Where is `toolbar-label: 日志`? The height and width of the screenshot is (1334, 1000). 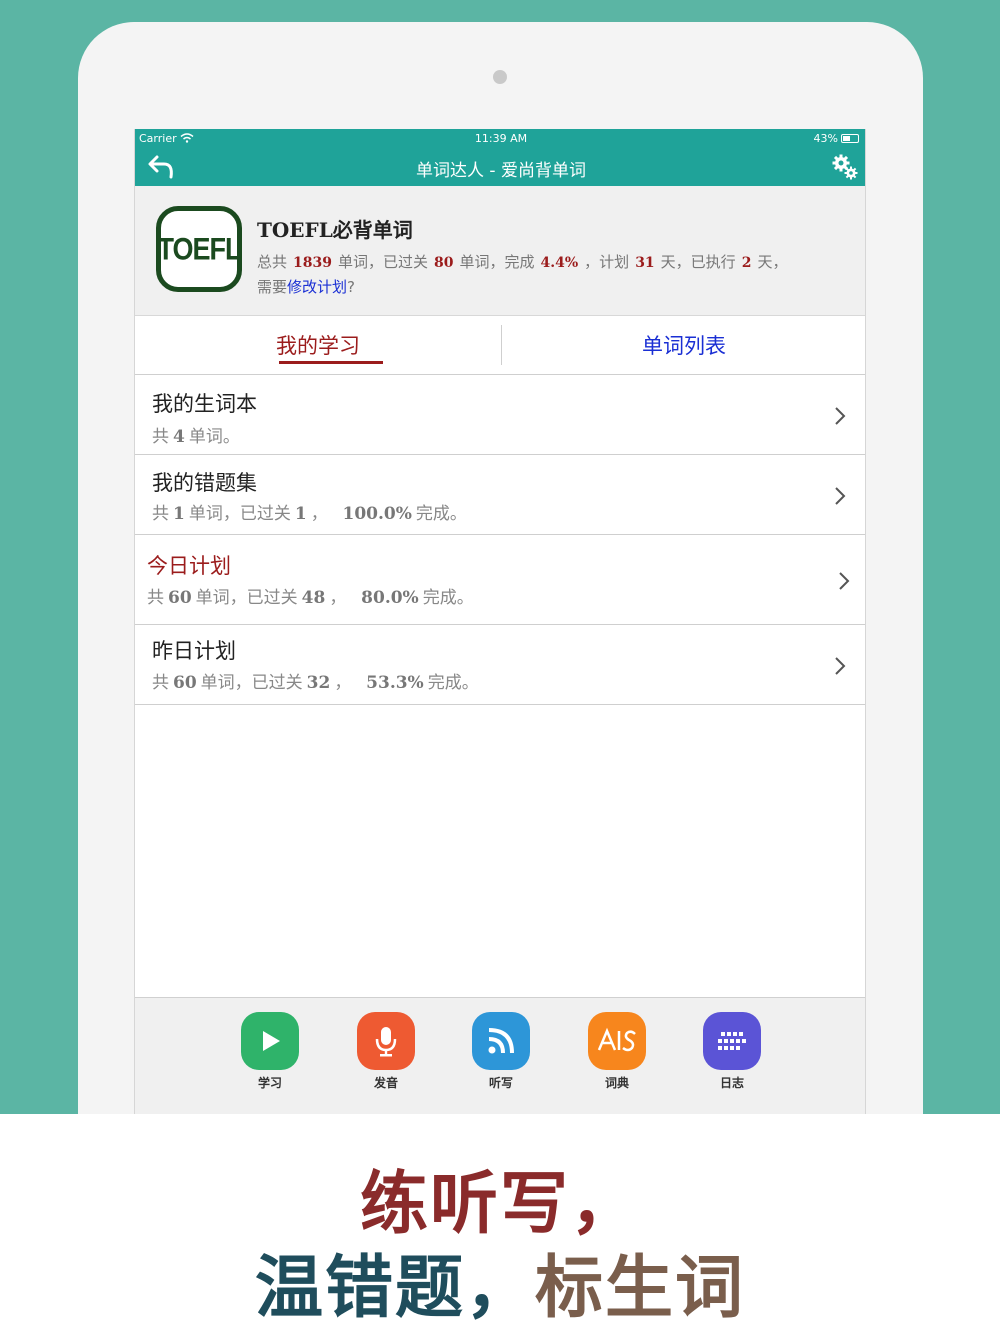 toolbar-label: 日志 is located at coordinates (731, 1083).